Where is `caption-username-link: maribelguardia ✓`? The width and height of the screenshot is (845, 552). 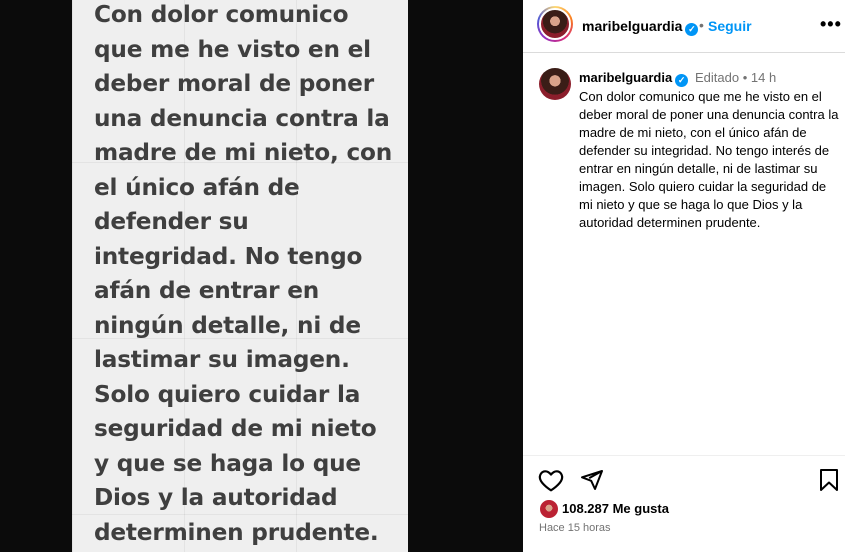 caption-username-link: maribelguardia ✓ is located at coordinates (634, 78).